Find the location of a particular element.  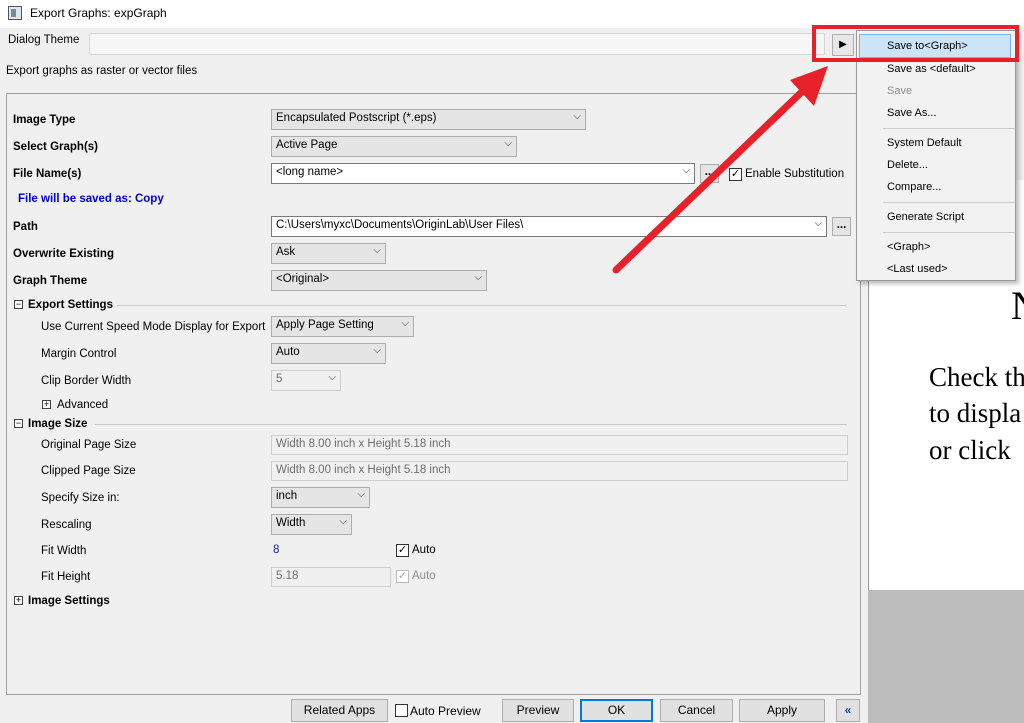

menu-item-generate-script: Generate Script is located at coordinates (925, 217).